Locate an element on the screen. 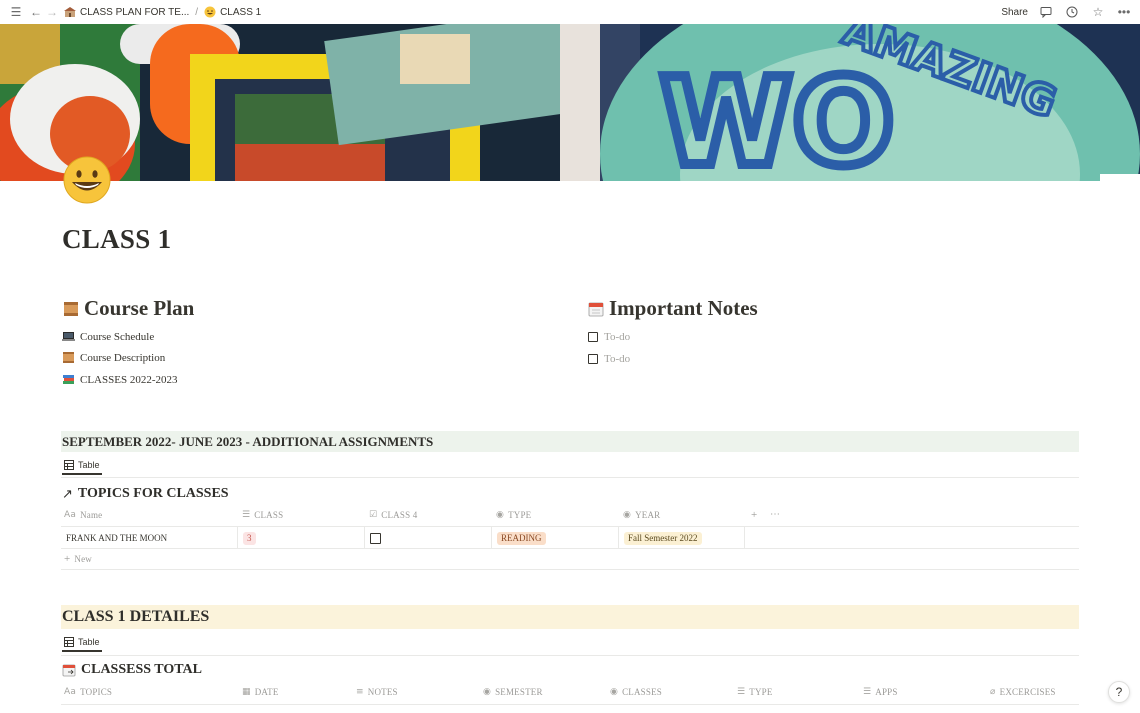 The height and width of the screenshot is (713, 1140). column-header-name: Aa Name is located at coordinates (83, 515).